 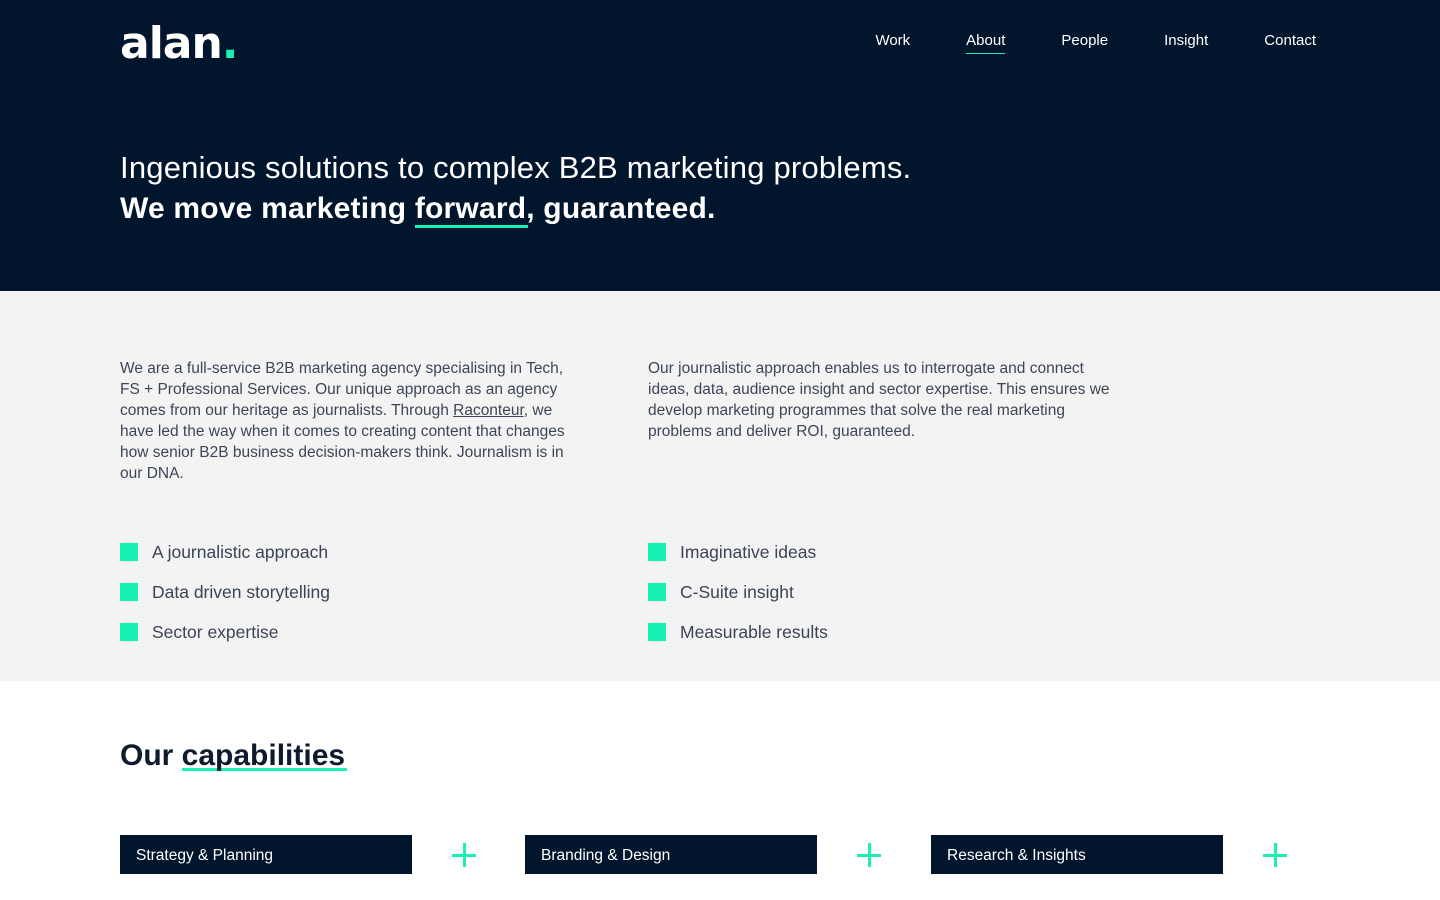 I want to click on capability-research-insights: Research & Insights, so click(x=1077, y=854).